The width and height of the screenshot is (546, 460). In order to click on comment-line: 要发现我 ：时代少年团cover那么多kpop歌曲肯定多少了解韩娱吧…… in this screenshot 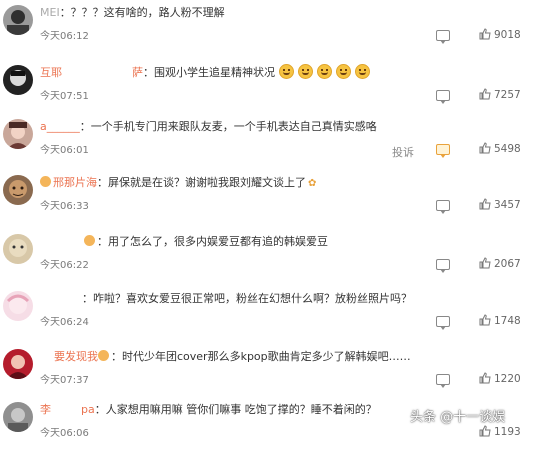, I will do `click(288, 357)`.